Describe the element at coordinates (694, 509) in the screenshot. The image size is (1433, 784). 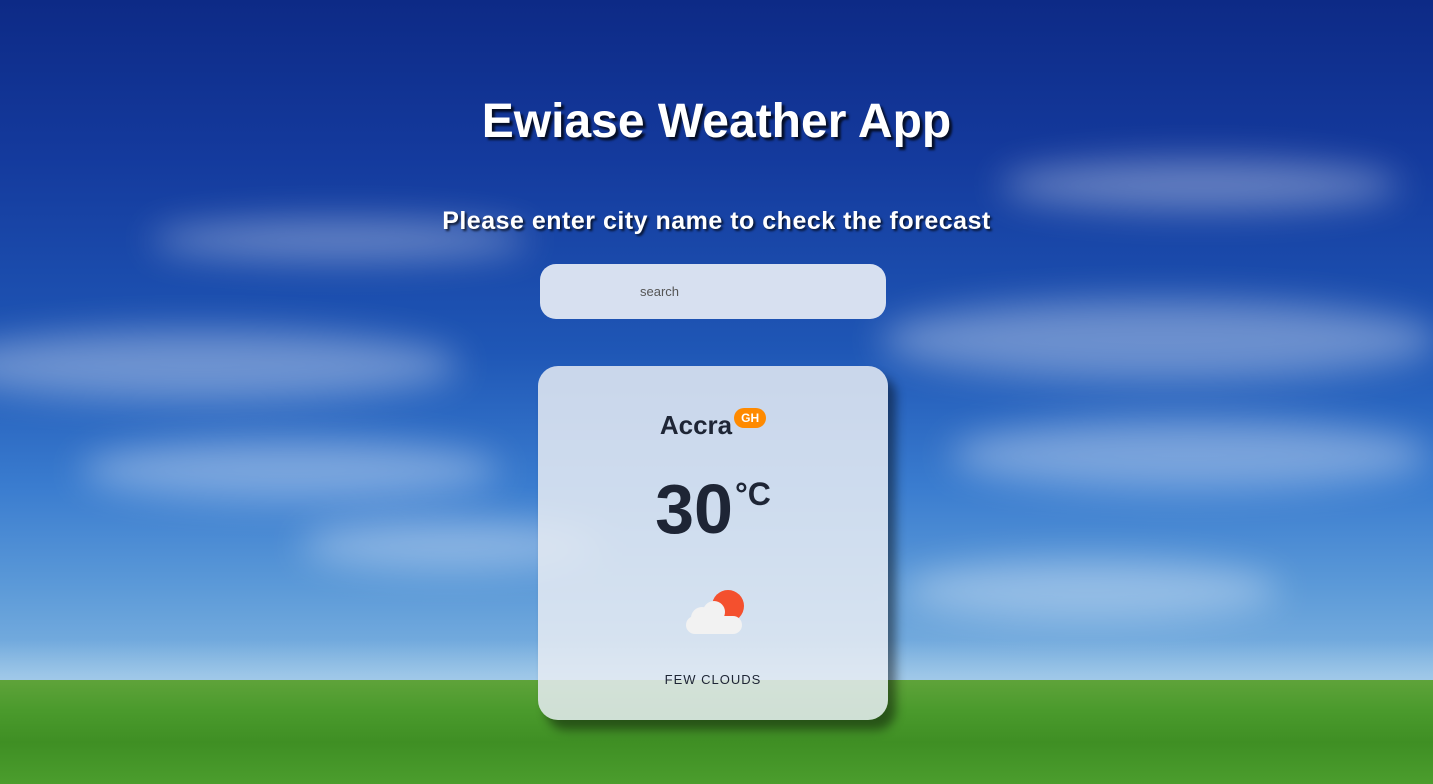
I see `temperature-value: 30` at that location.